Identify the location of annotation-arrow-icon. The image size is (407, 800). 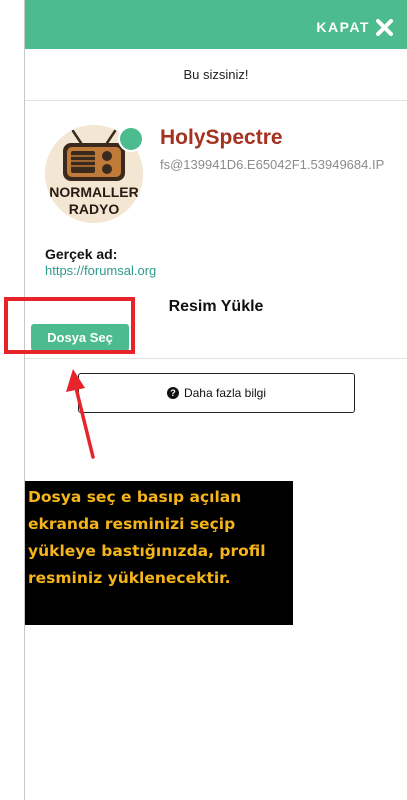
(80, 414).